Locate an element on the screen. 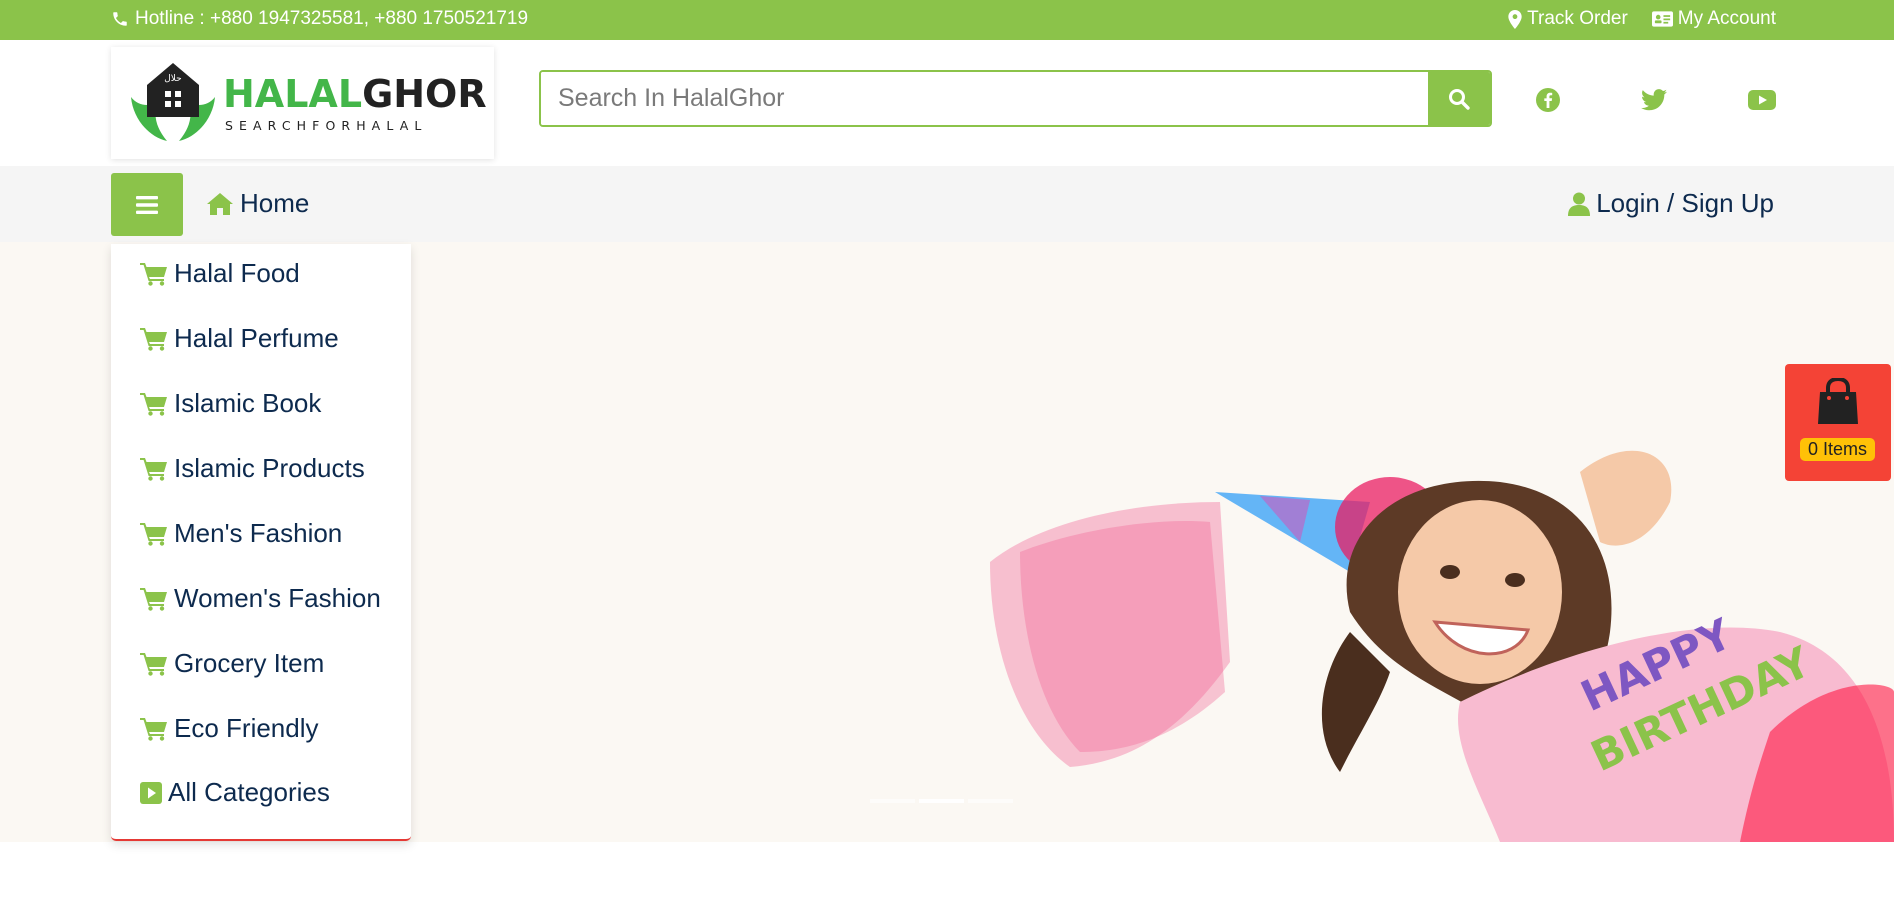 This screenshot has width=1894, height=909. category-menu-toggle is located at coordinates (147, 204).